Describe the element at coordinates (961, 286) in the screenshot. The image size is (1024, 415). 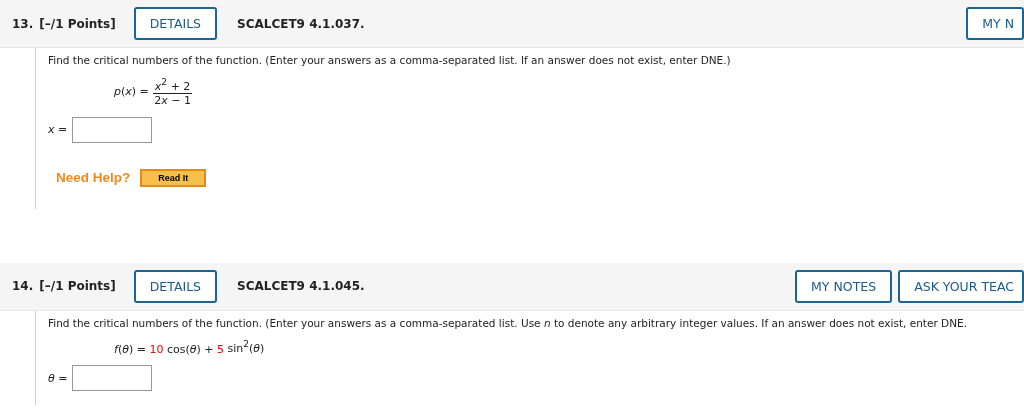
I see `header-button: ASK YOUR TEAC` at that location.